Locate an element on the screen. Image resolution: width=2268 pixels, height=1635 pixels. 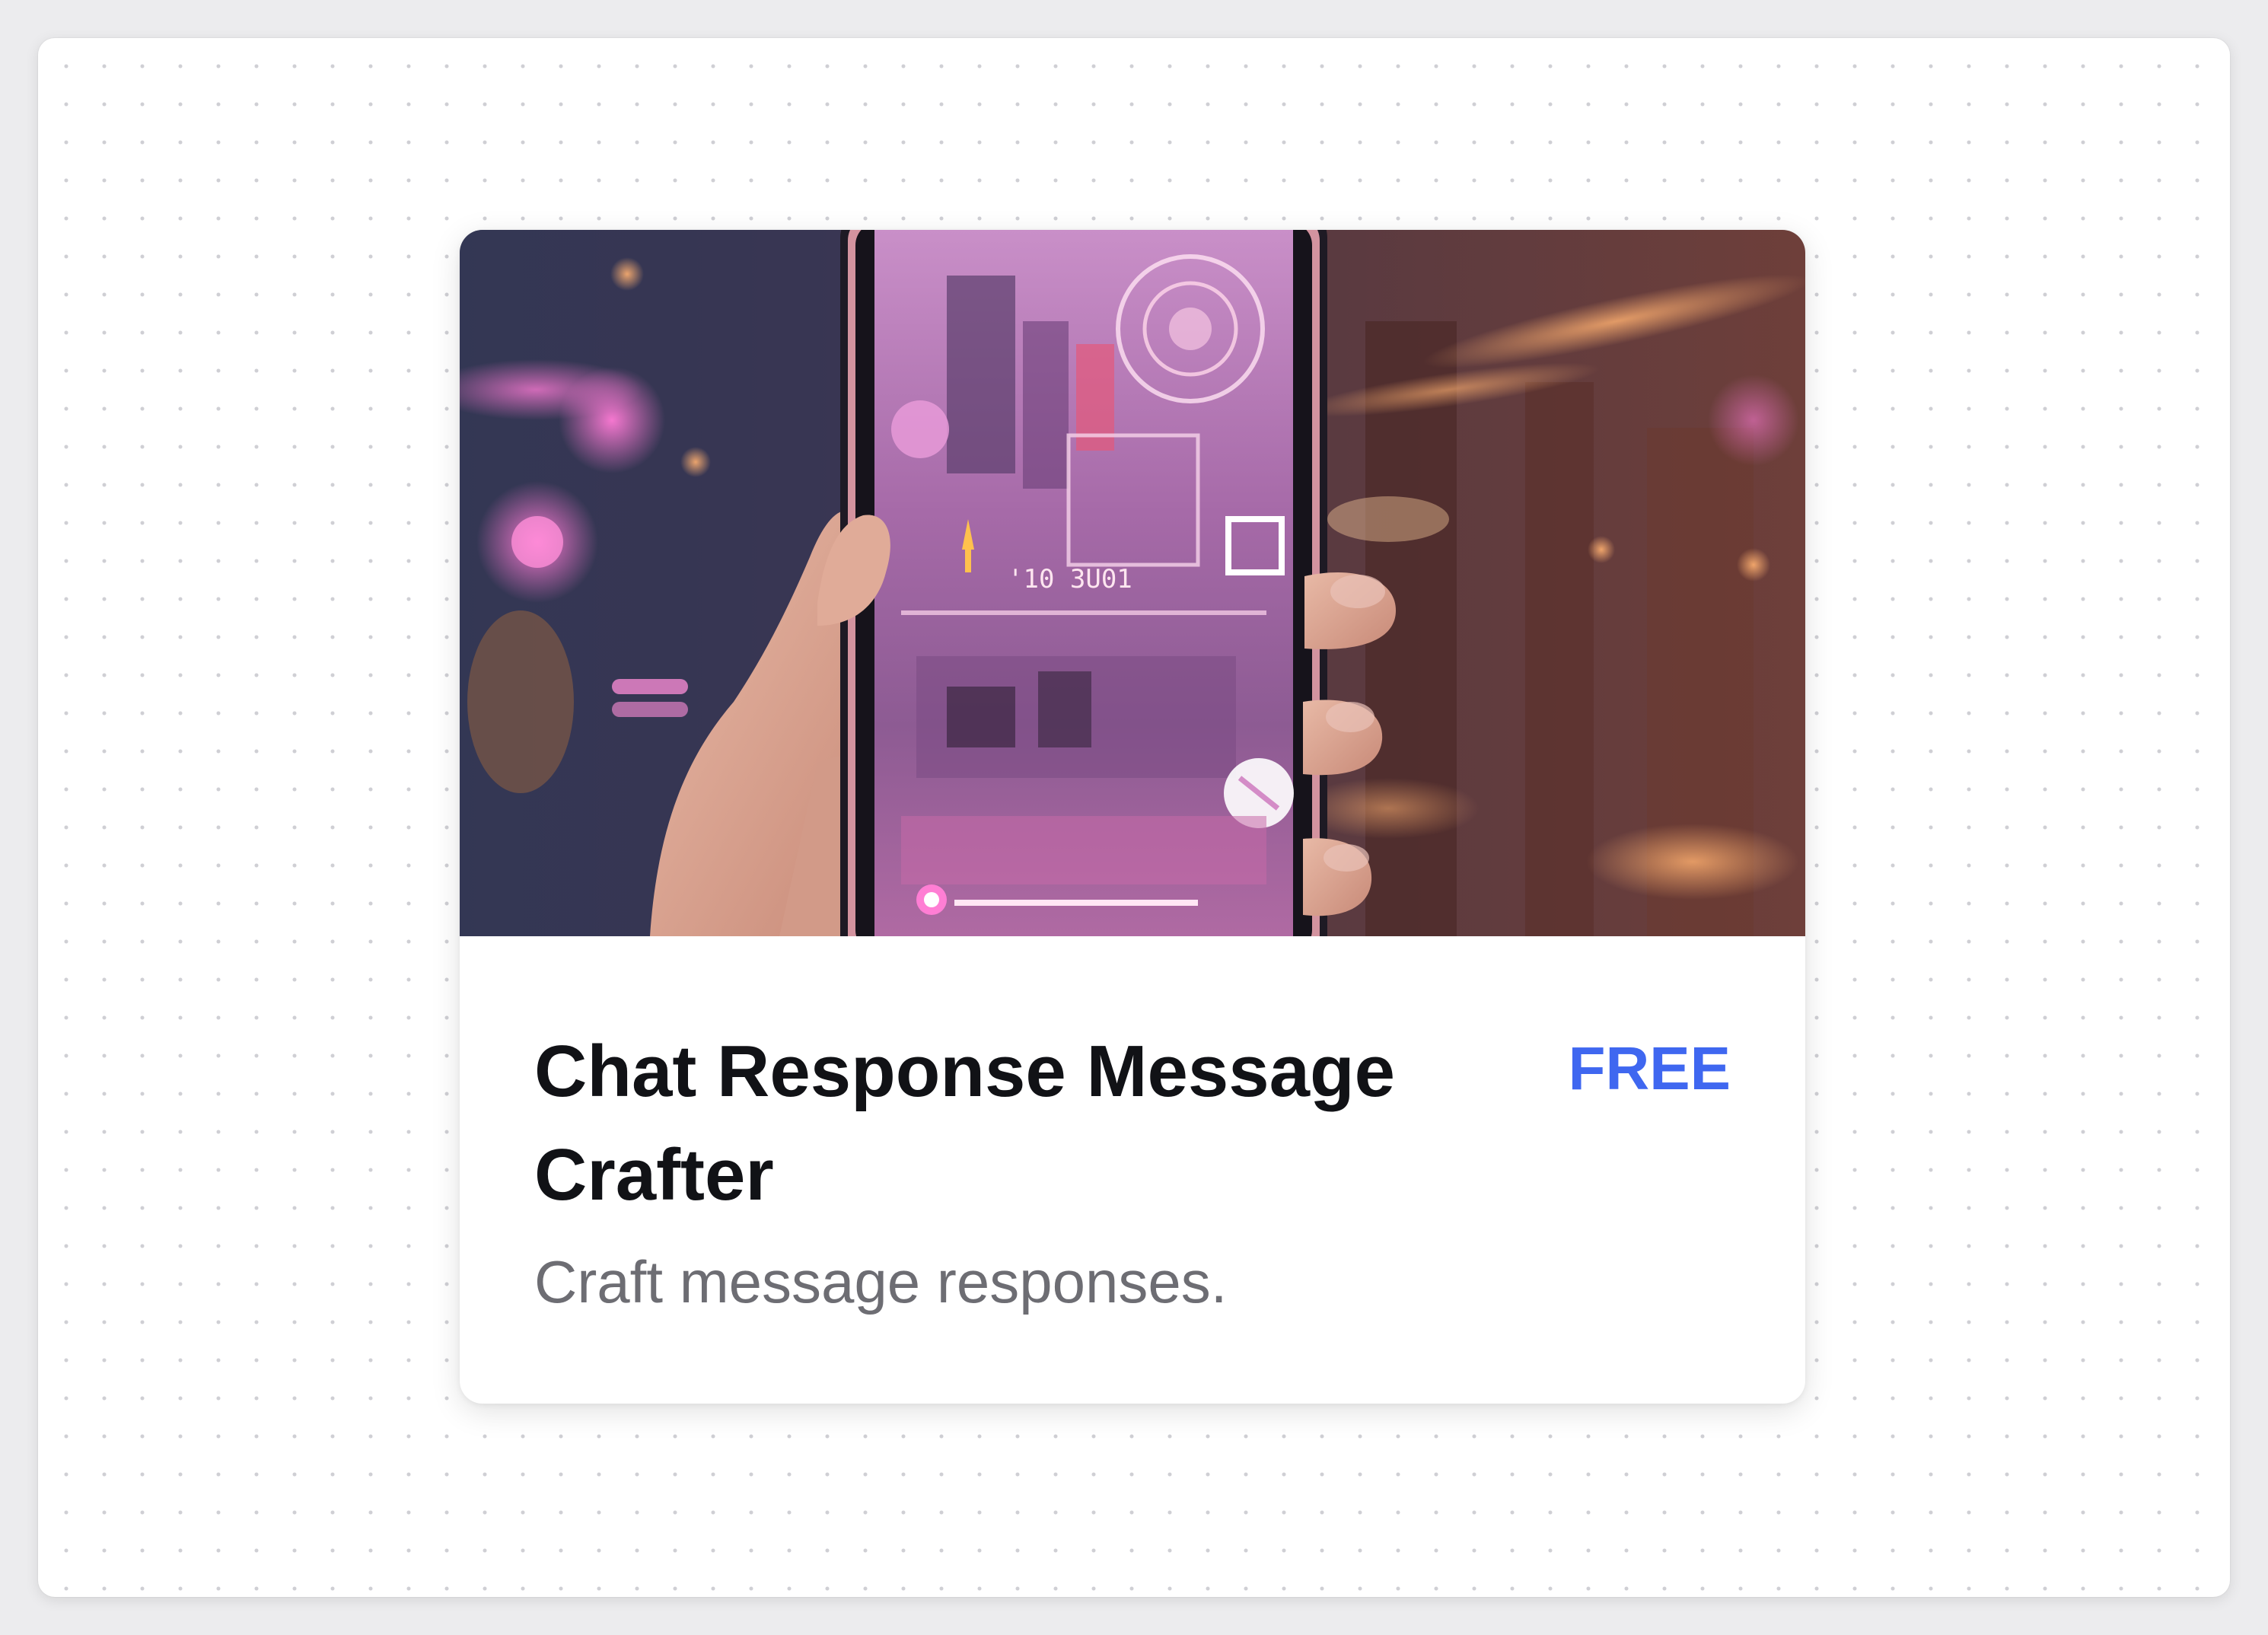
card-description: Craft message responses. is located at coordinates (881, 1281).